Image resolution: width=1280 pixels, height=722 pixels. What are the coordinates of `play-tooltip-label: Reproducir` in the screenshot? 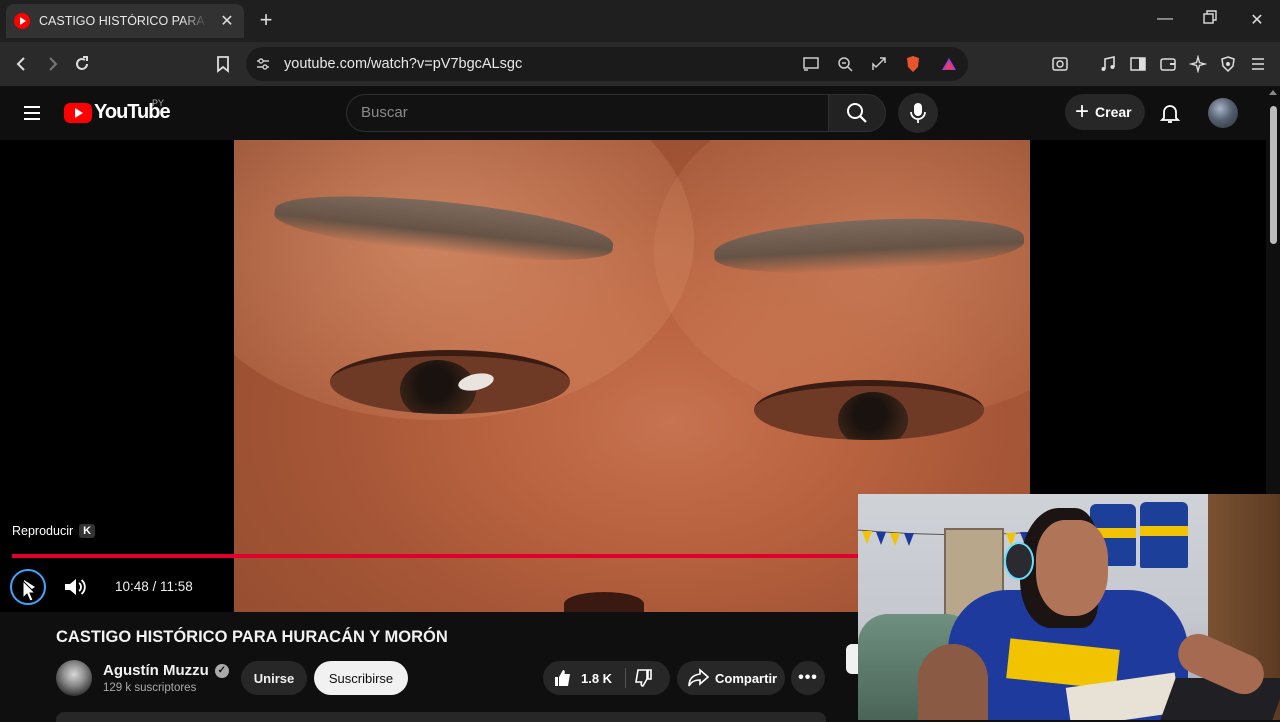 It's located at (43, 531).